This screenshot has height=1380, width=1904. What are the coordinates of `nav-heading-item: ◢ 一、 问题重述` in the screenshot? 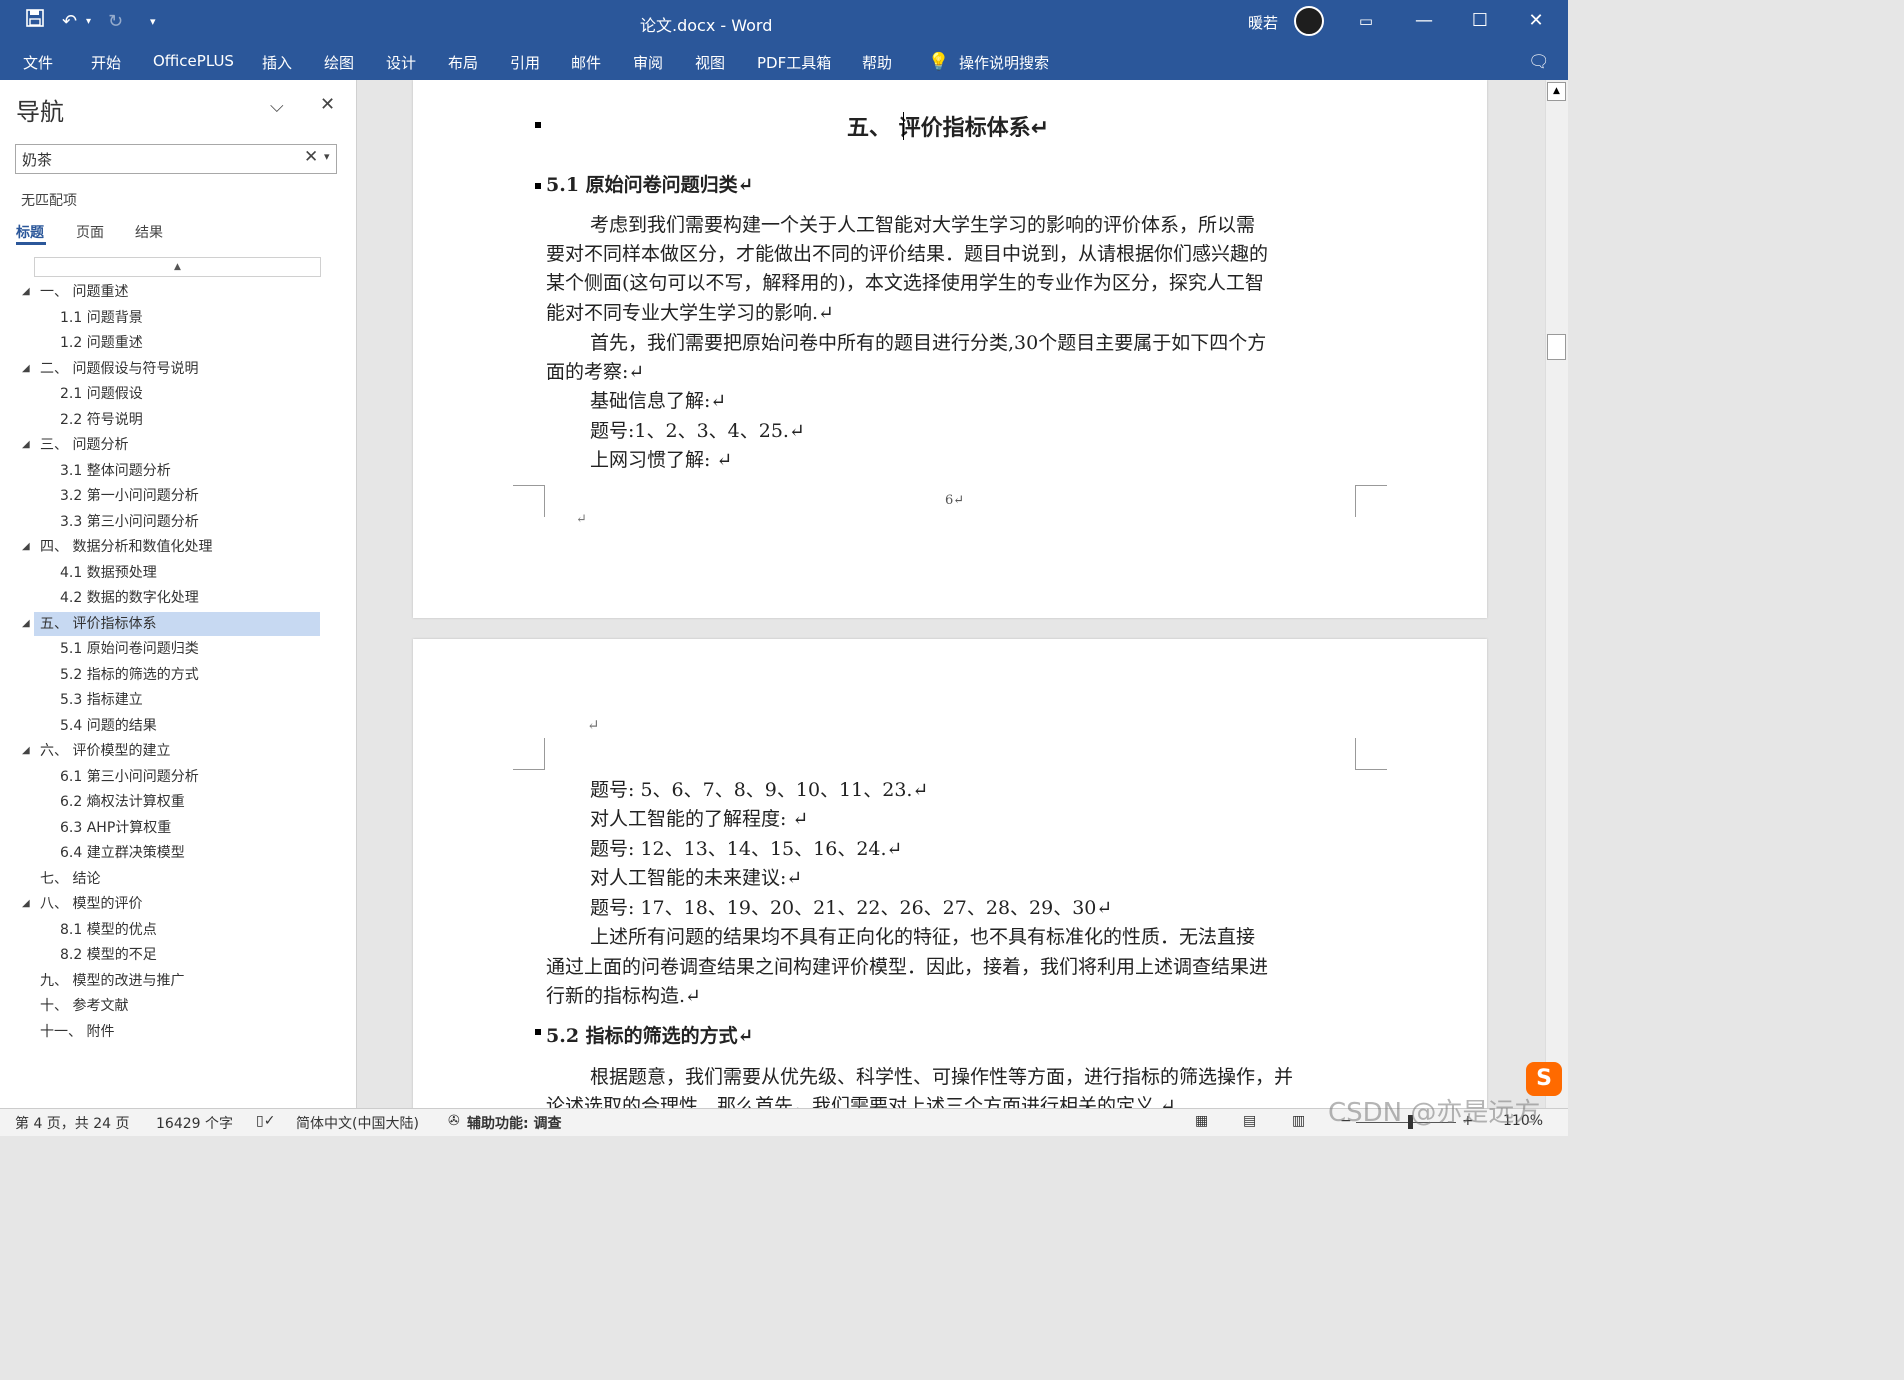 It's located at (75, 292).